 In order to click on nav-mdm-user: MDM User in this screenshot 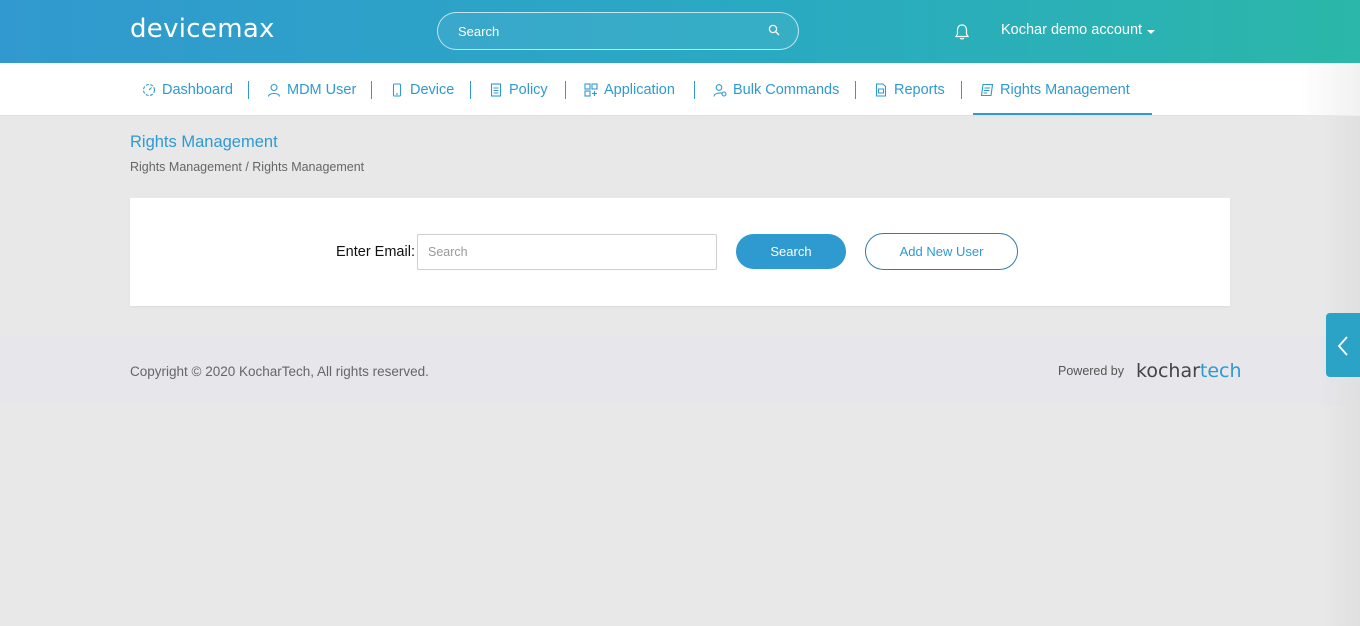, I will do `click(311, 89)`.